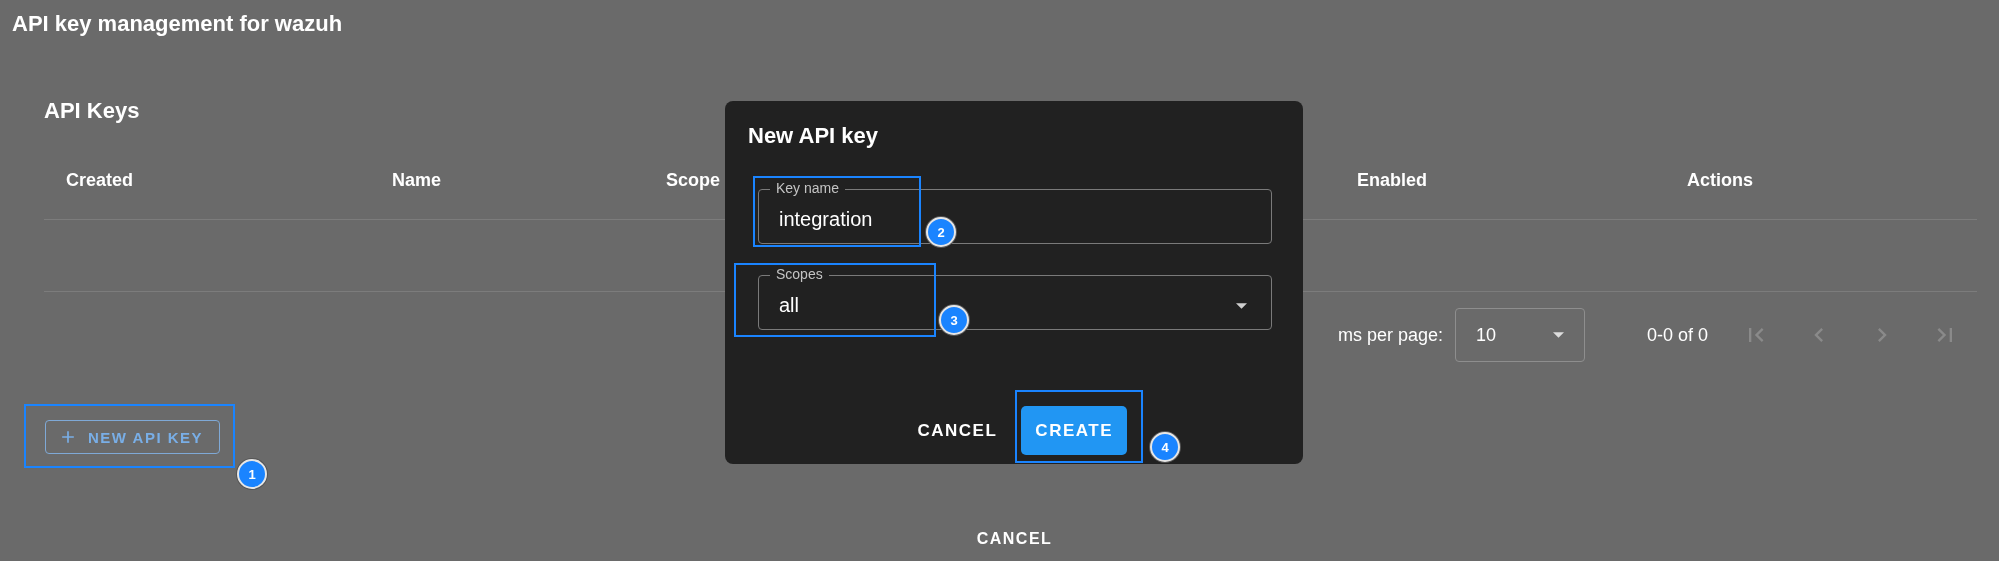 The height and width of the screenshot is (561, 1999). What do you see at coordinates (1677, 335) in the screenshot?
I see `page-range: 0-0 of 0` at bounding box center [1677, 335].